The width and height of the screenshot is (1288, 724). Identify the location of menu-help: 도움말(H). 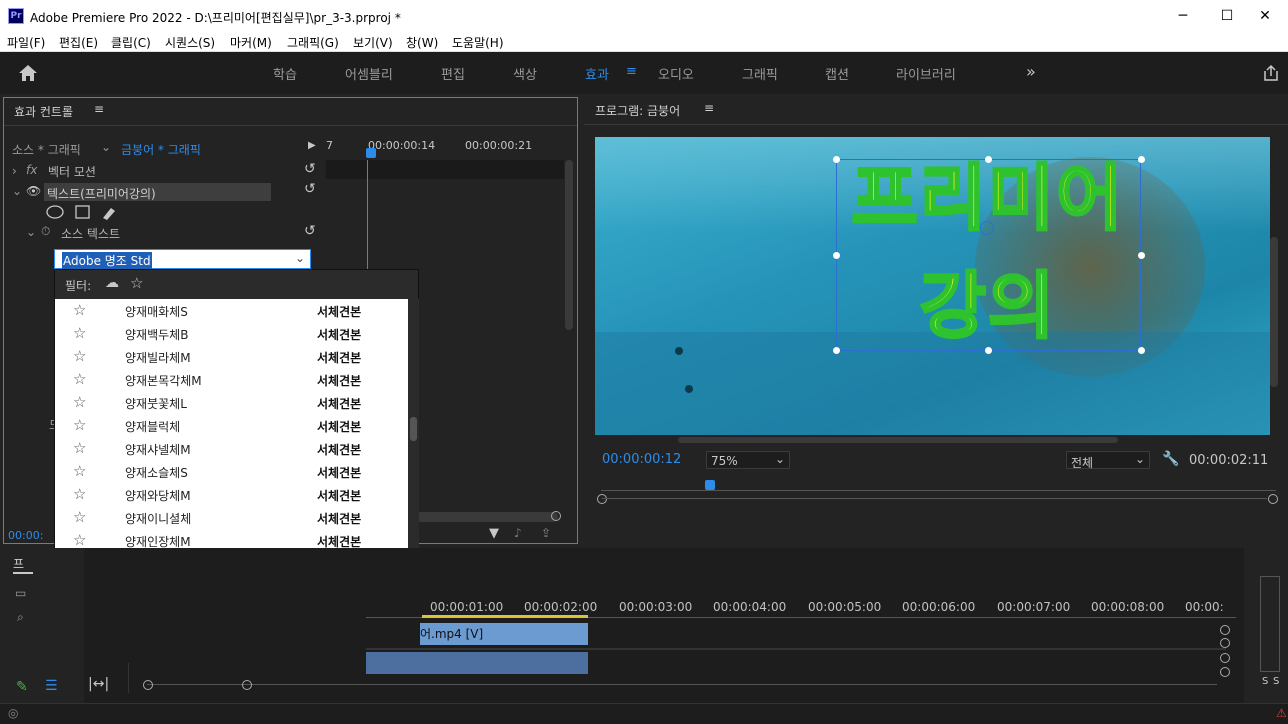
(478, 42).